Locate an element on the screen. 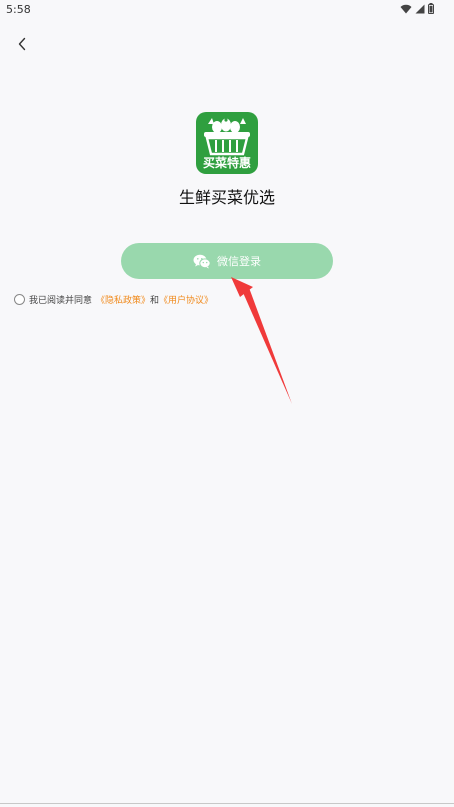 This screenshot has height=807, width=454. signal-icon is located at coordinates (420, 8).